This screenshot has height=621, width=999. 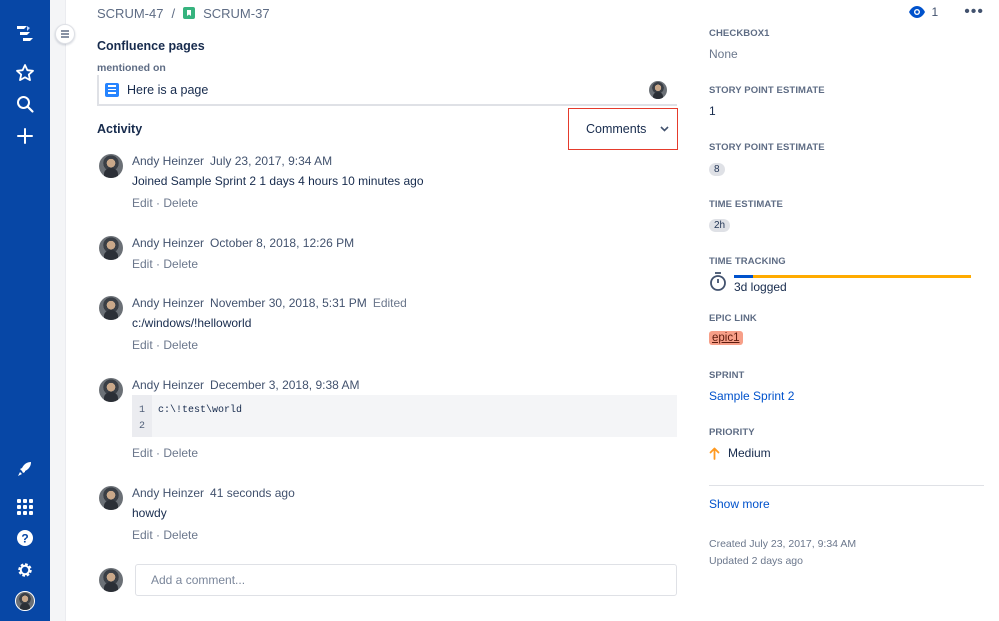 I want to click on priority-value: Medium, so click(x=740, y=453).